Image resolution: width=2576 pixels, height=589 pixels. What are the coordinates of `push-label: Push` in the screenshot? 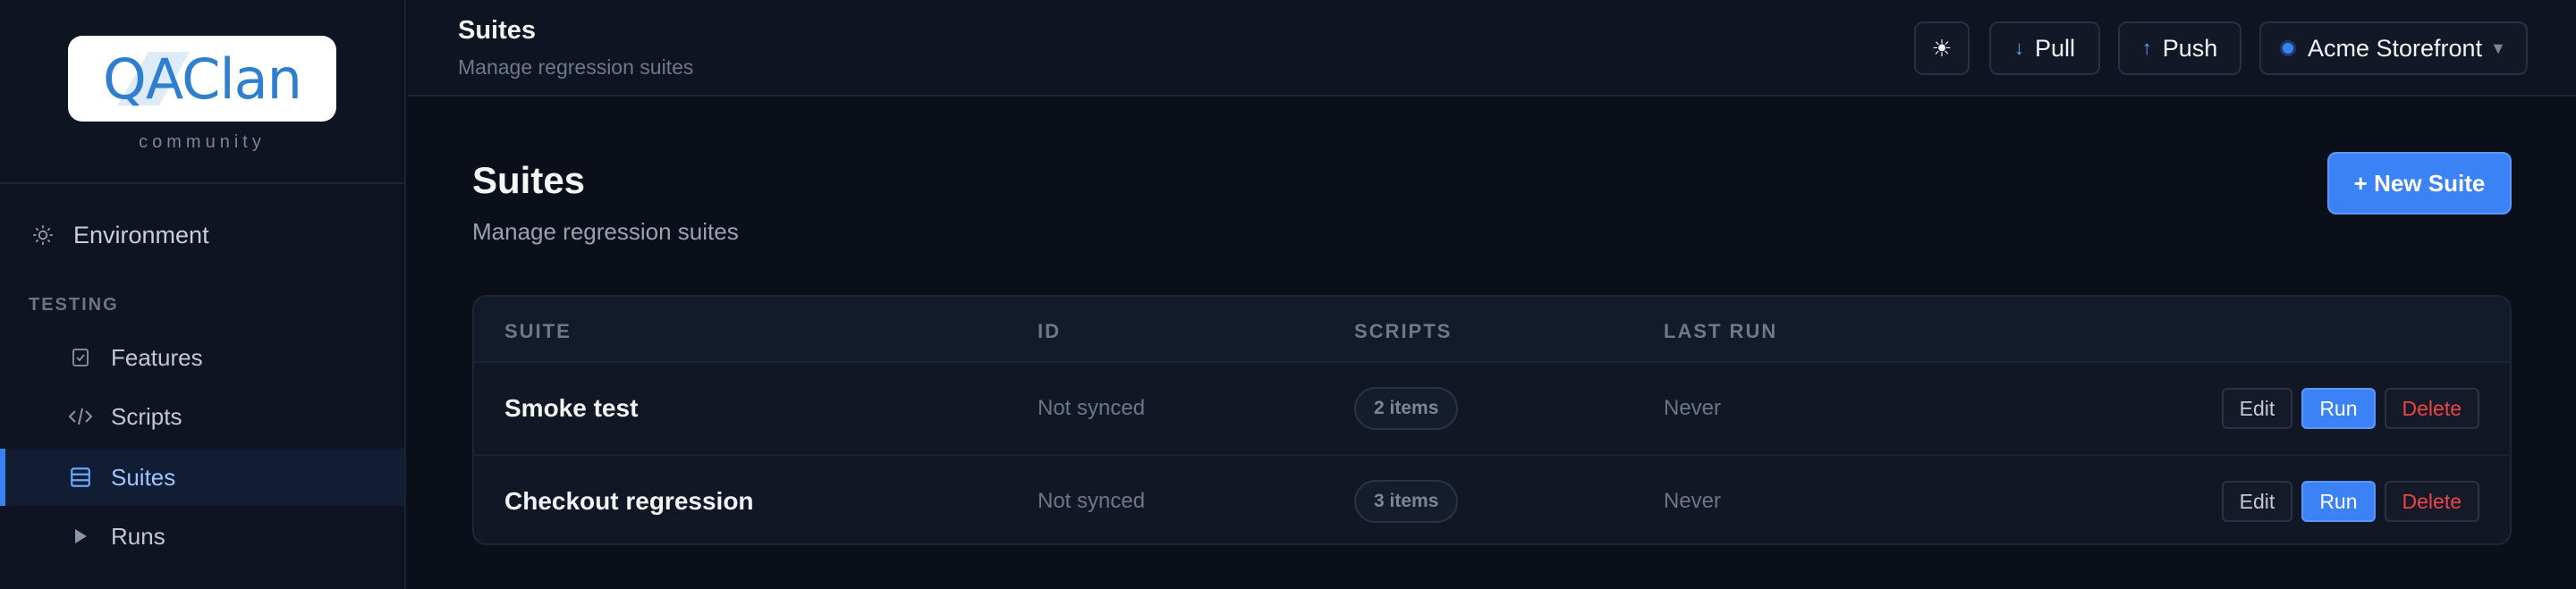 It's located at (2190, 48).